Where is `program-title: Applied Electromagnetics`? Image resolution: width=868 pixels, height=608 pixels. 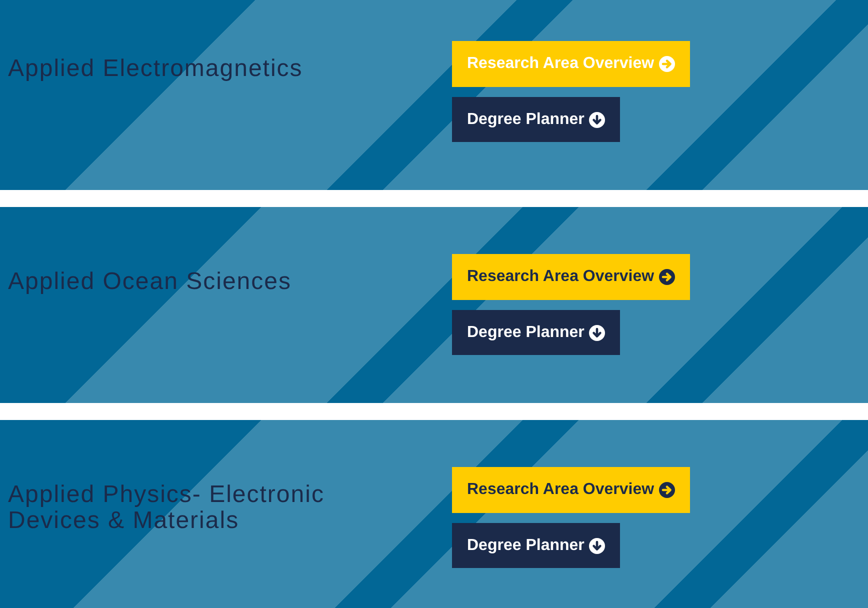
program-title: Applied Electromagnetics is located at coordinates (156, 69).